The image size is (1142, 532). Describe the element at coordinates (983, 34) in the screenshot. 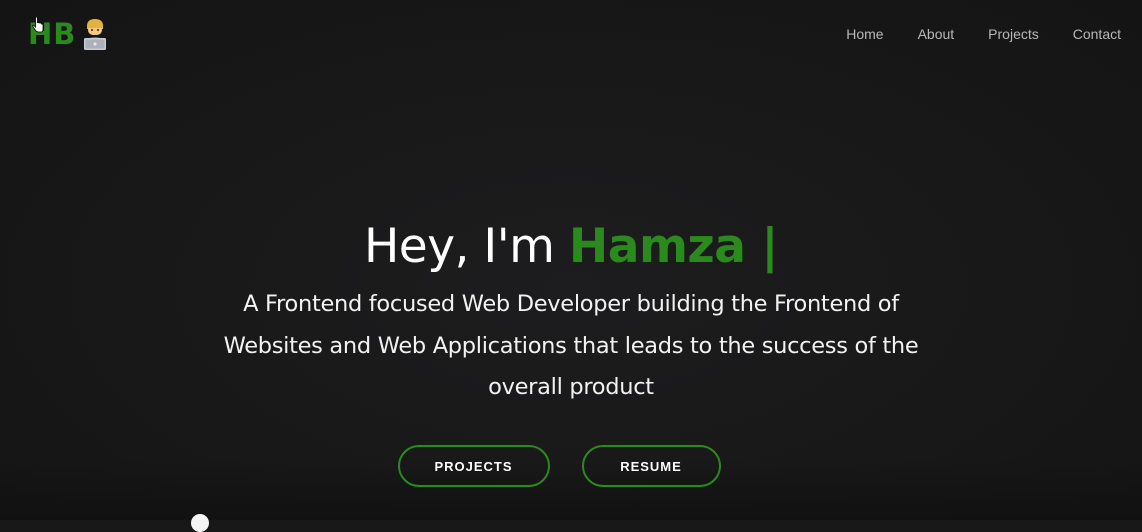

I see `main-nav: Home About Projects Contact` at that location.